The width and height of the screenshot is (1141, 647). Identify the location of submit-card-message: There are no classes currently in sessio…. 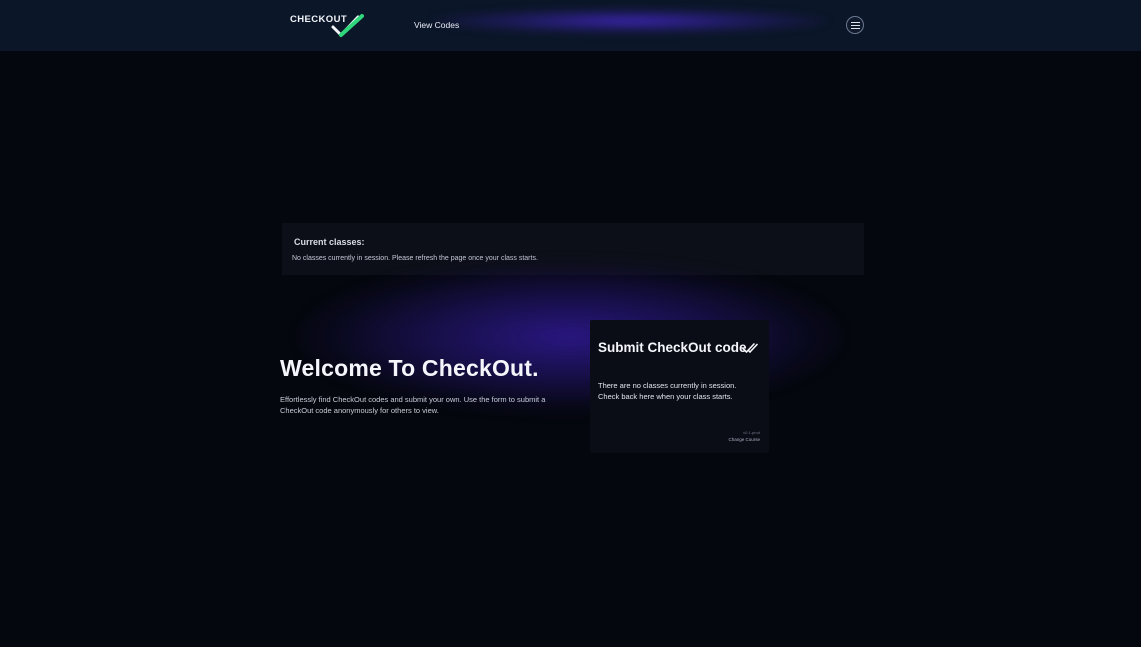
(667, 391).